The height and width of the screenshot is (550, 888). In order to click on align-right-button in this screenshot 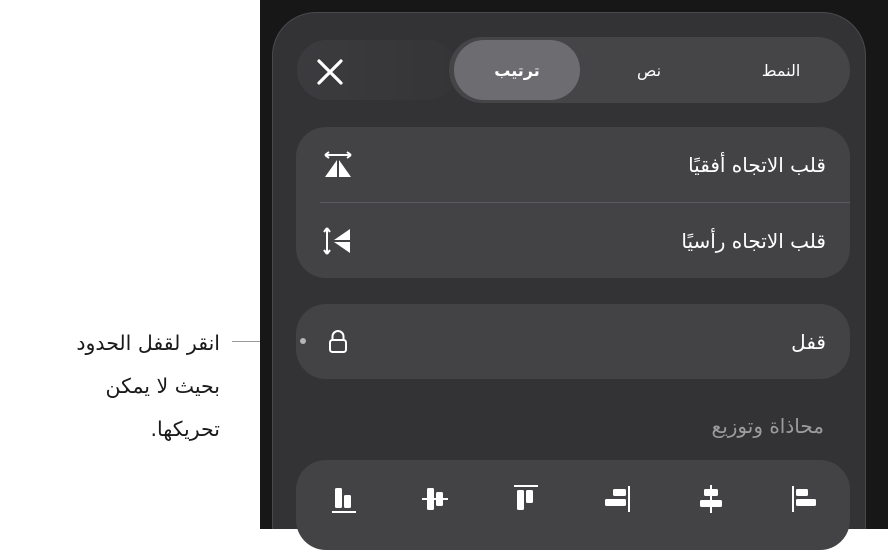, I will do `click(617, 499)`.